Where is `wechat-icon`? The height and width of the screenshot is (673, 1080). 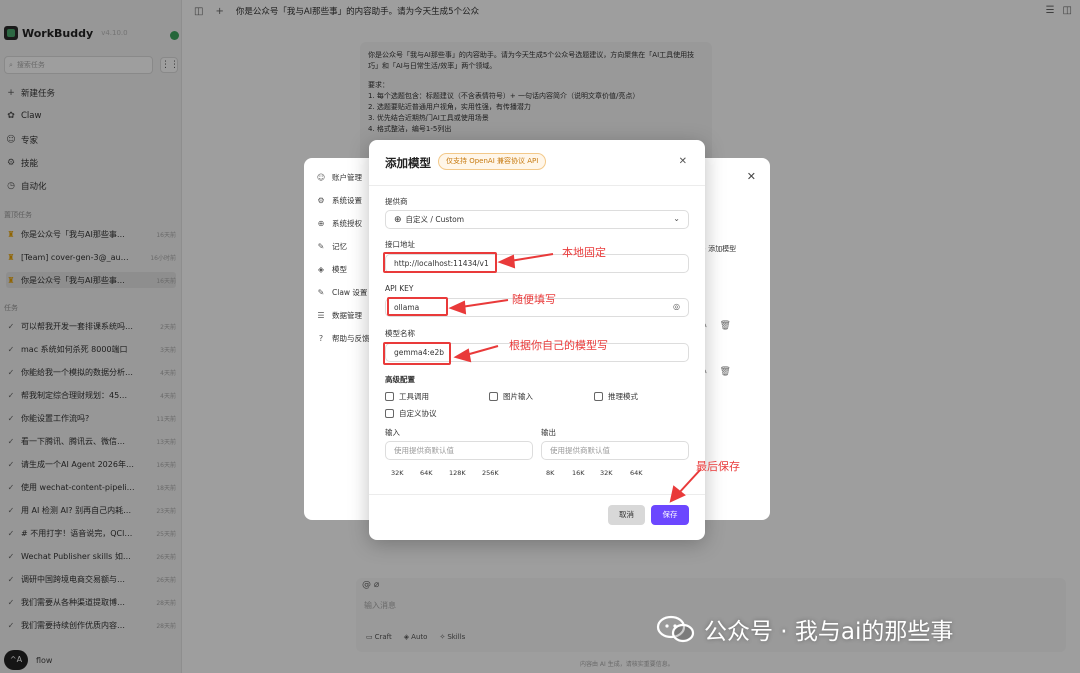
wechat-icon is located at coordinates (675, 629).